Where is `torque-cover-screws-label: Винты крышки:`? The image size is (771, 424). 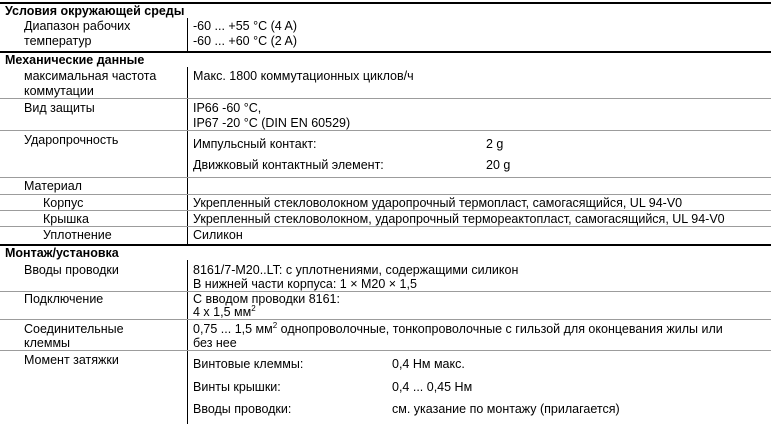 torque-cover-screws-label: Винты крышки: is located at coordinates (237, 387).